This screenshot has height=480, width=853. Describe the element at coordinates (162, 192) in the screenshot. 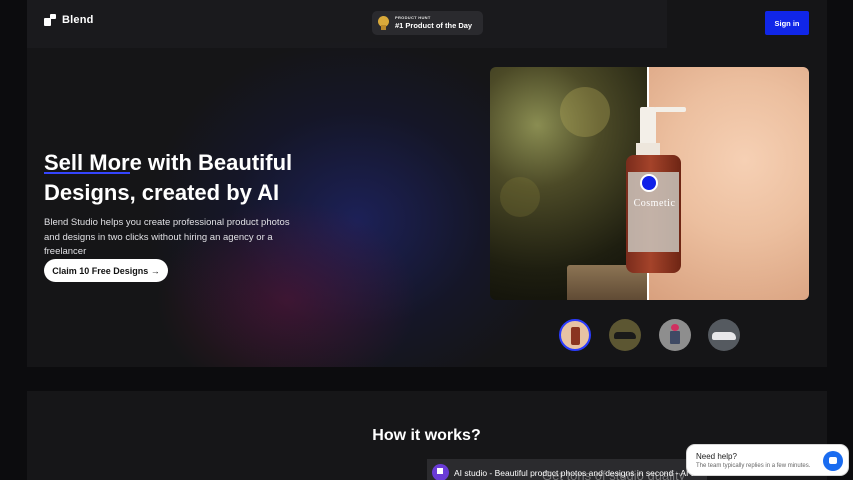

I see `headline-line-2: Designs, created by AI` at that location.